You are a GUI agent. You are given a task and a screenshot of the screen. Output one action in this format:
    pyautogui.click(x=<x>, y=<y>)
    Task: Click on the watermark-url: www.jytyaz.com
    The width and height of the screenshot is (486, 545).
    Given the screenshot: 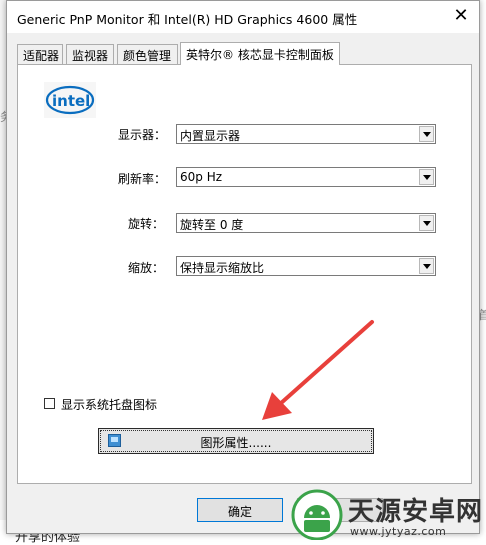 What is the action you would take?
    pyautogui.click(x=398, y=531)
    